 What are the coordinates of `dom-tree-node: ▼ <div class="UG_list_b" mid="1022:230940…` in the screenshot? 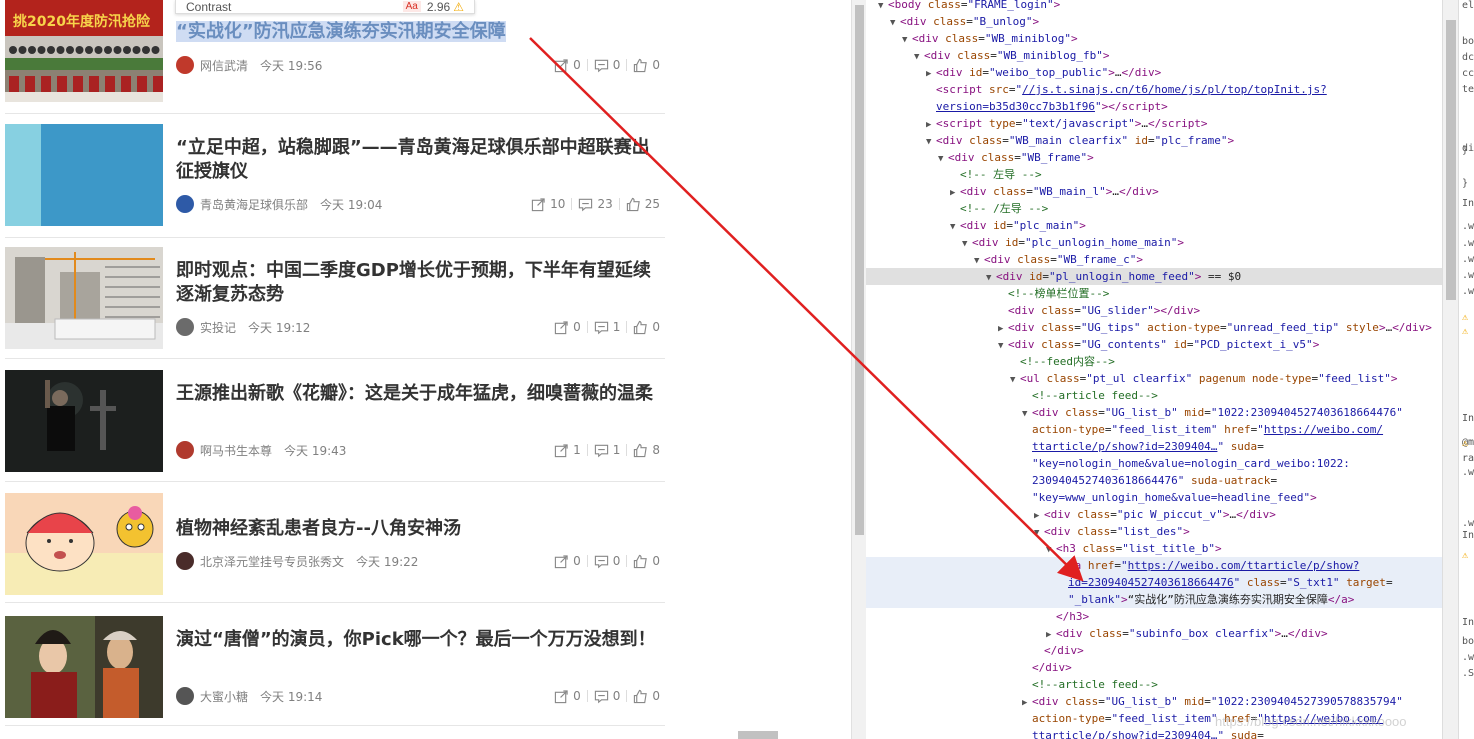 It's located at (1154, 412).